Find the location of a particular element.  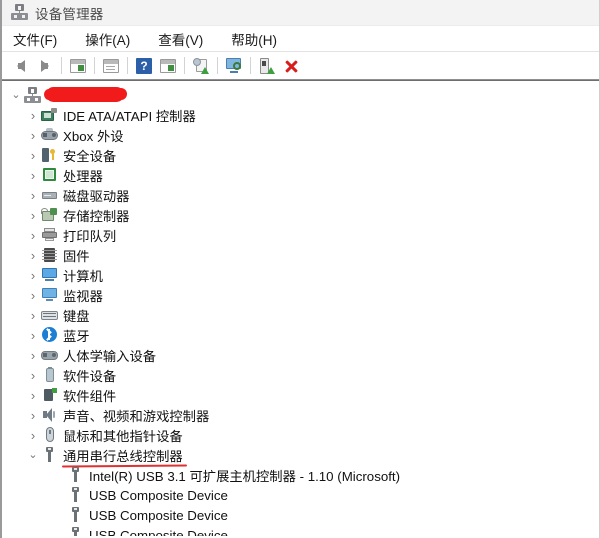

processor-icon is located at coordinates (49, 175).